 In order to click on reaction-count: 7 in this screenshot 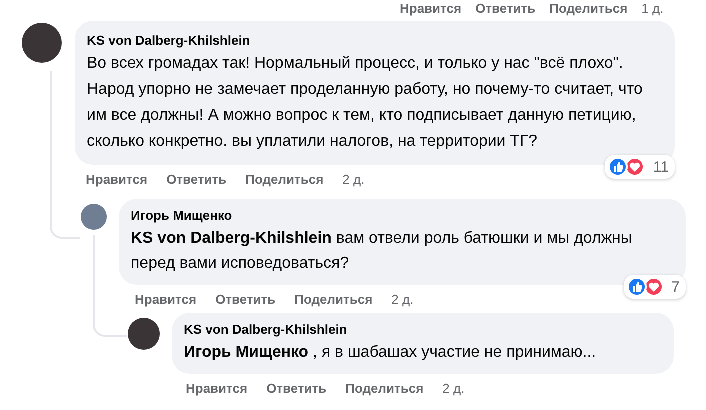, I will do `click(676, 287)`.